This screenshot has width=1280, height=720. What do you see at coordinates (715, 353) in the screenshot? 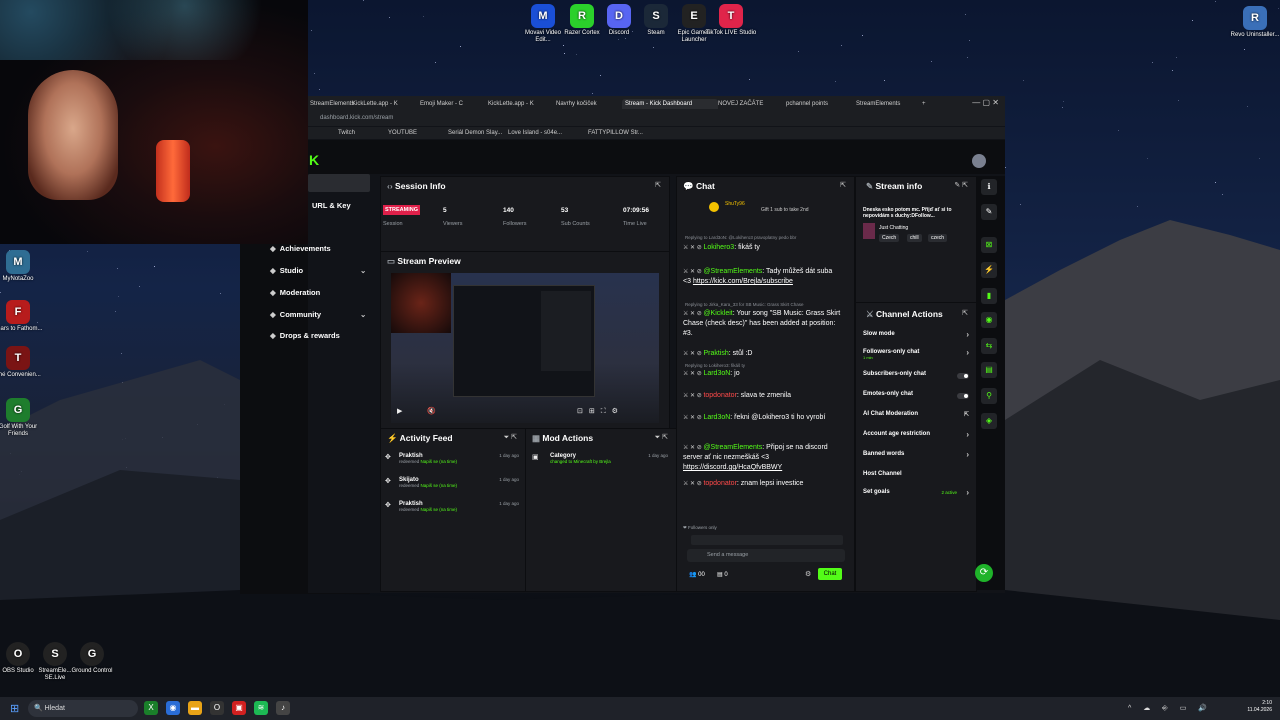
I see `chat-username: Praktish` at bounding box center [715, 353].